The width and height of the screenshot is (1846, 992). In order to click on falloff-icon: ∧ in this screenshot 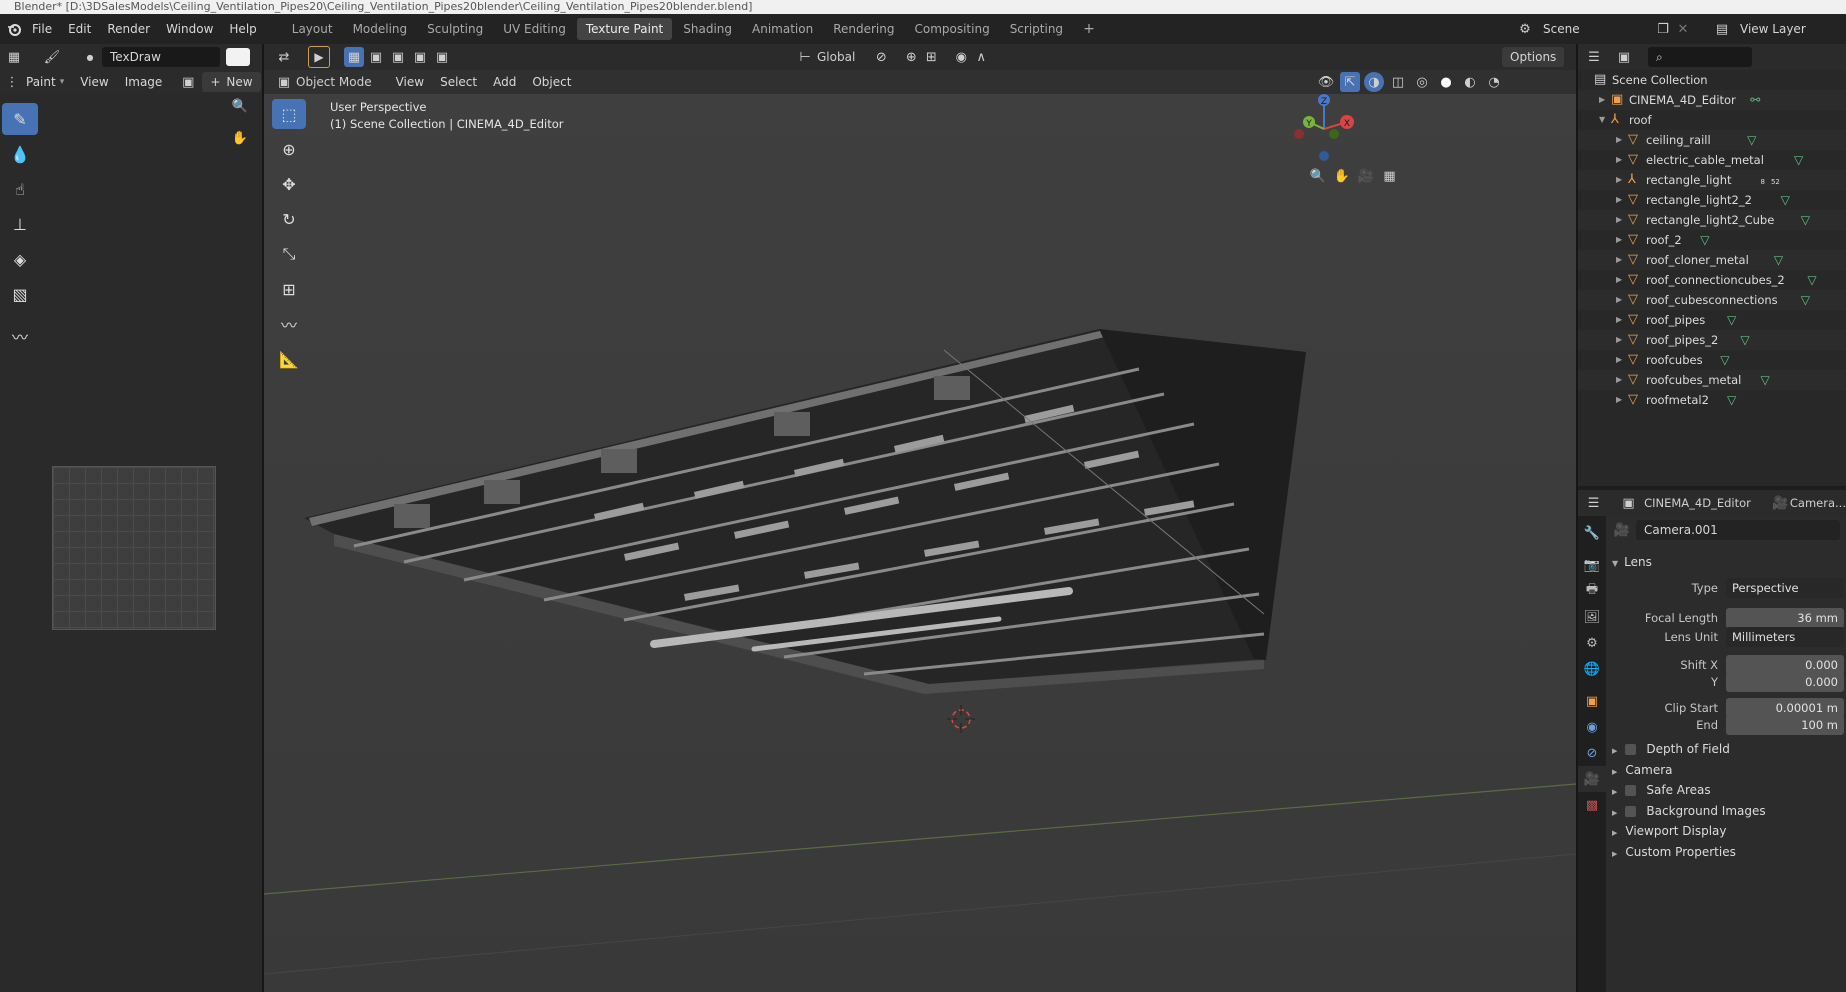, I will do `click(981, 57)`.